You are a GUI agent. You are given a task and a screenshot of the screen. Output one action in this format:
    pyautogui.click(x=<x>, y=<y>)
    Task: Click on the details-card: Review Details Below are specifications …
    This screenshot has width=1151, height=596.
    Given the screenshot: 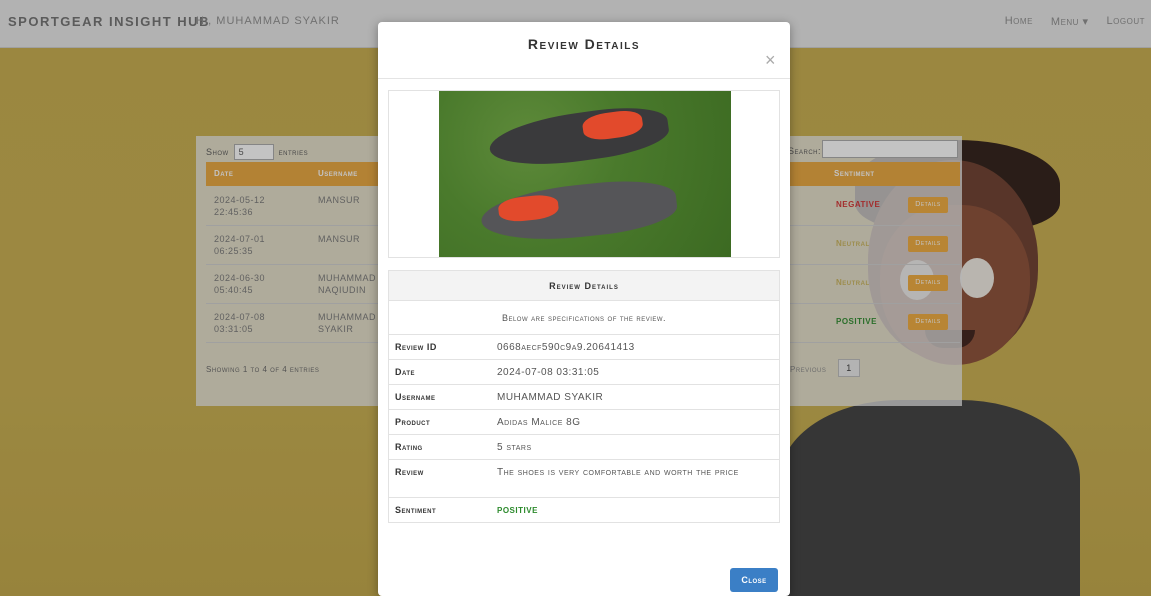 What is the action you would take?
    pyautogui.click(x=584, y=396)
    